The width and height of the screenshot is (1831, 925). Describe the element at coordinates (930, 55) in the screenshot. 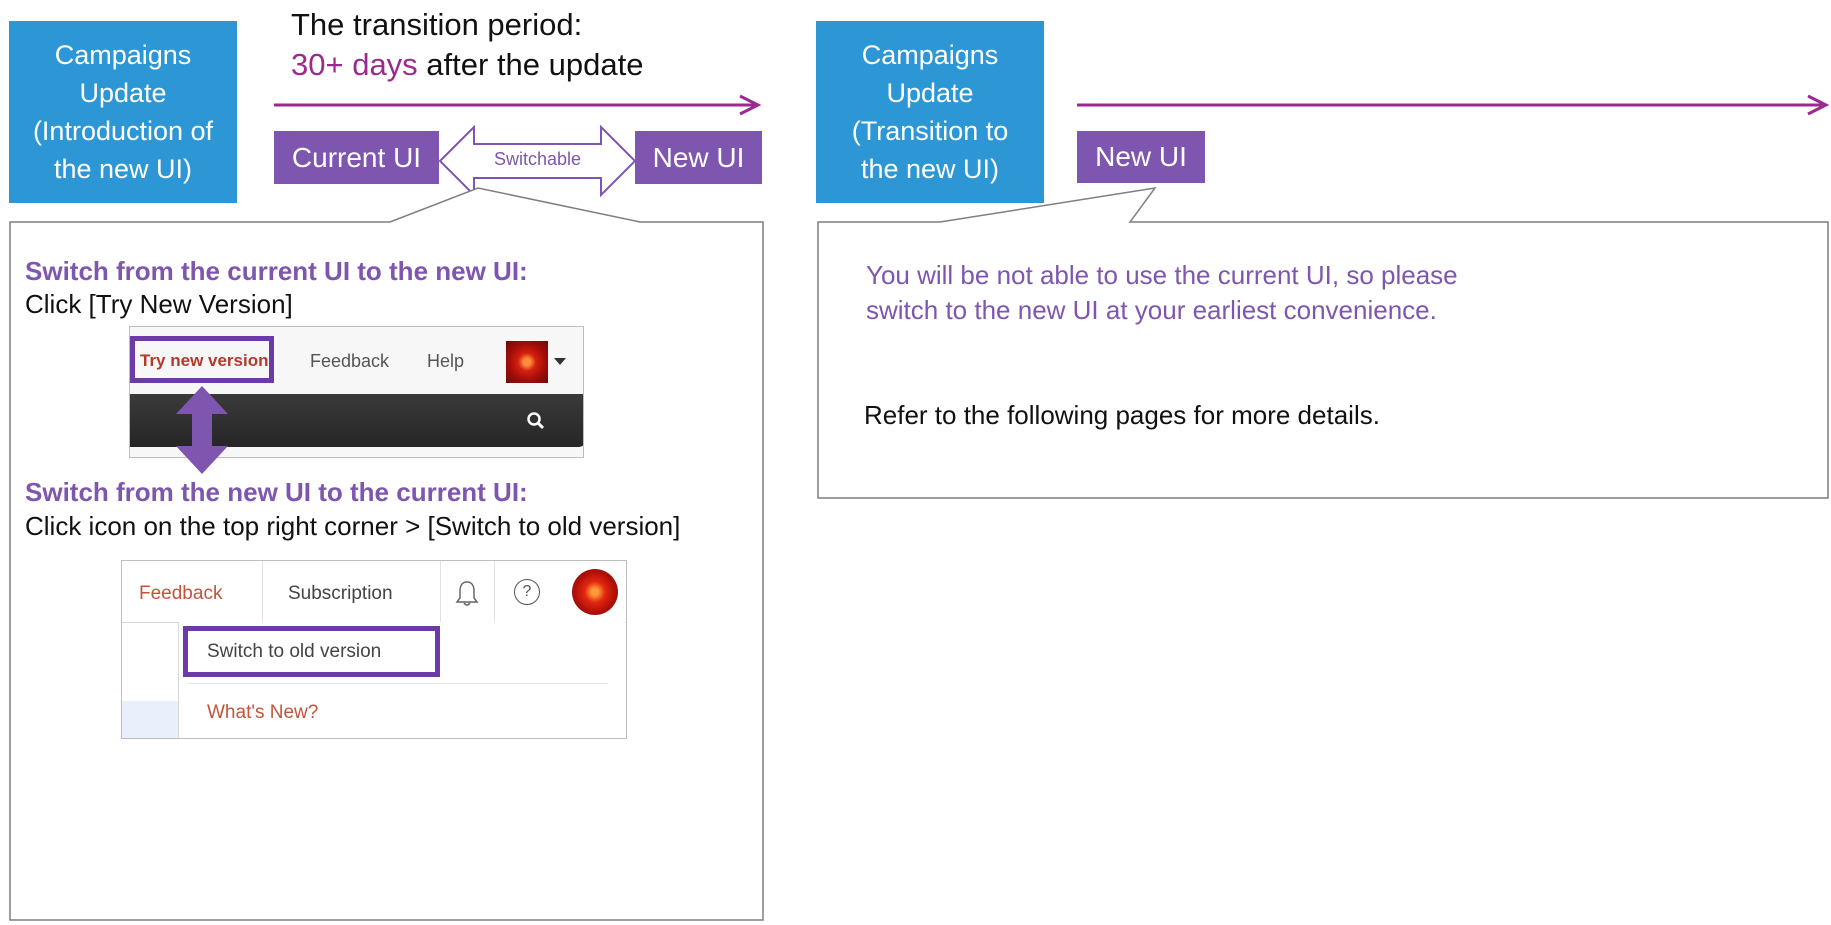

I see `transition-box-line-1: Campaigns` at that location.